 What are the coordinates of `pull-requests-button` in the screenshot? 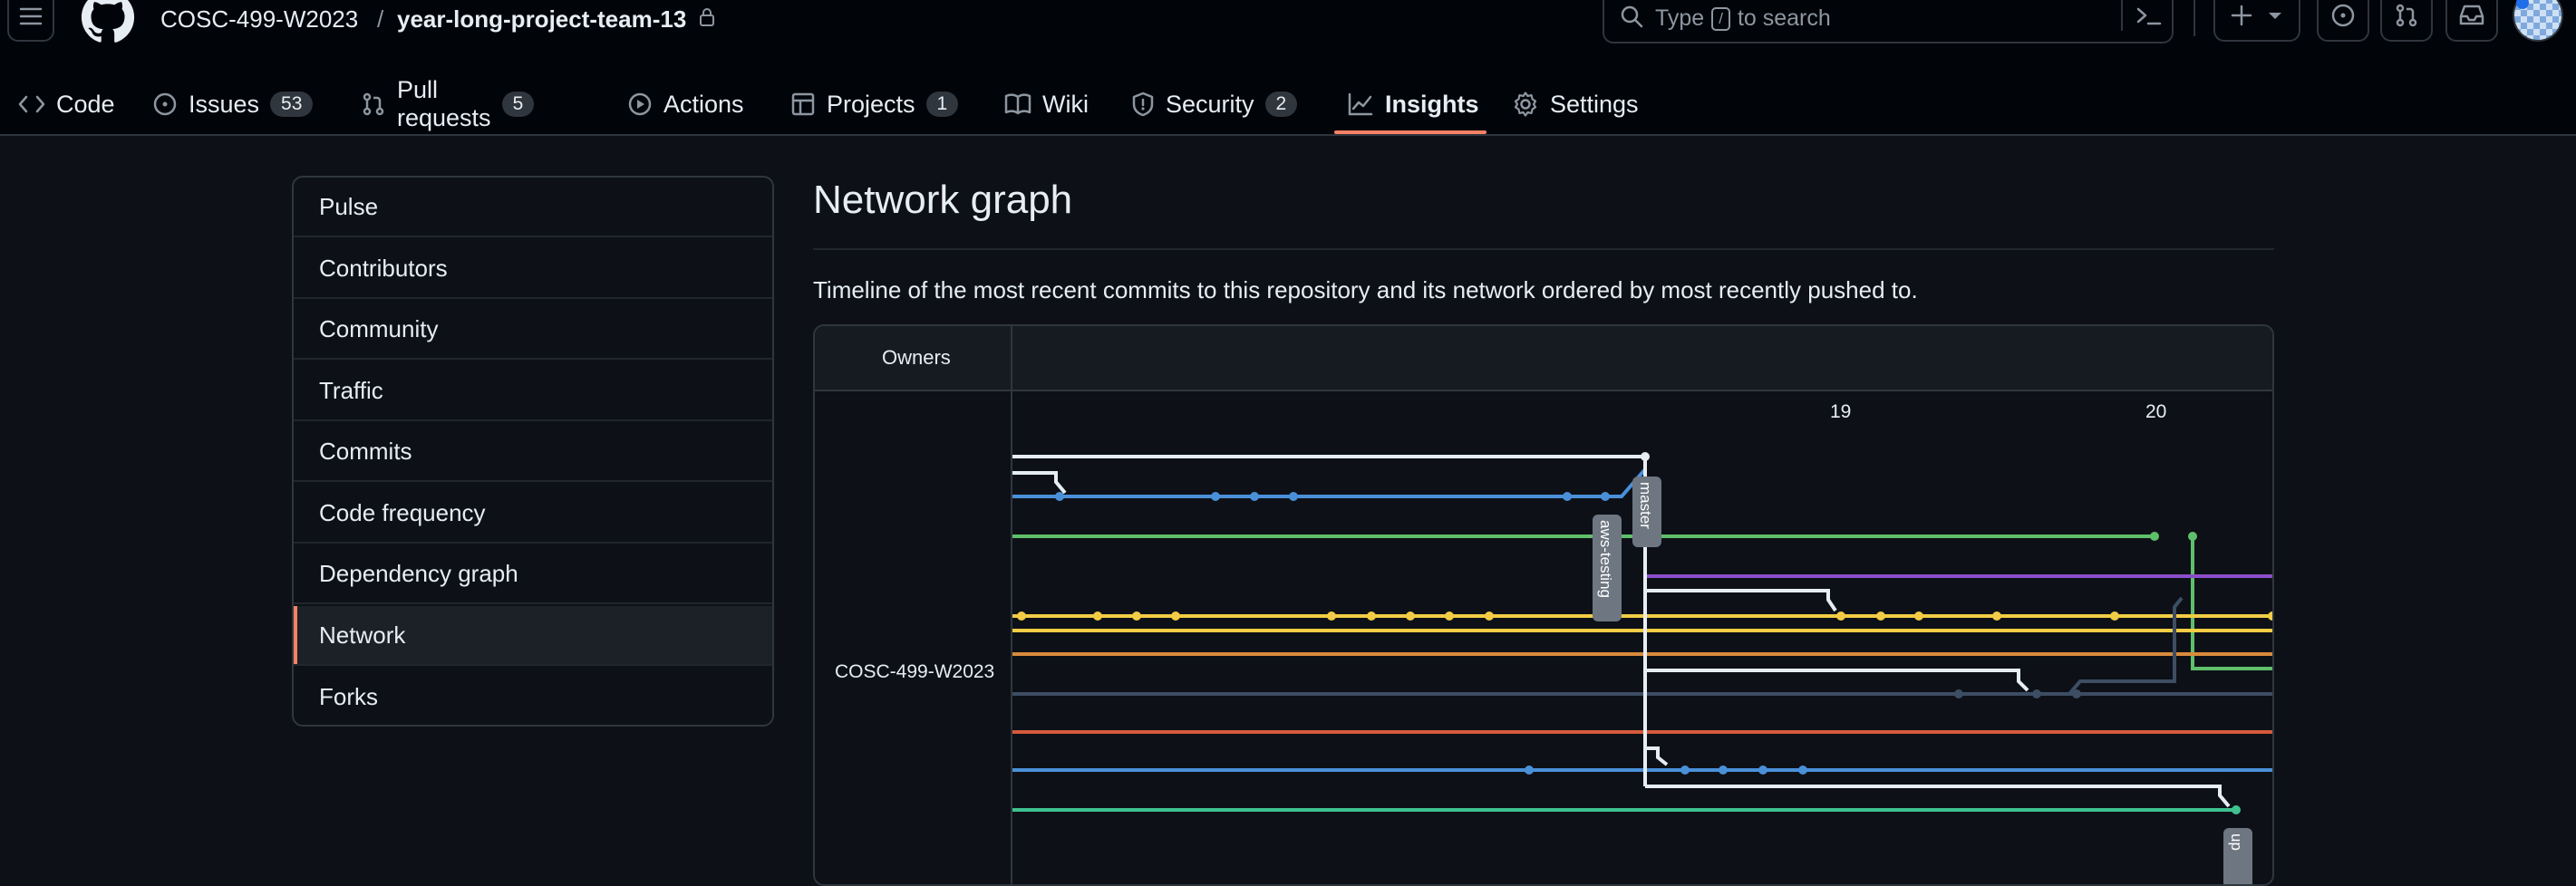 It's located at (2406, 21).